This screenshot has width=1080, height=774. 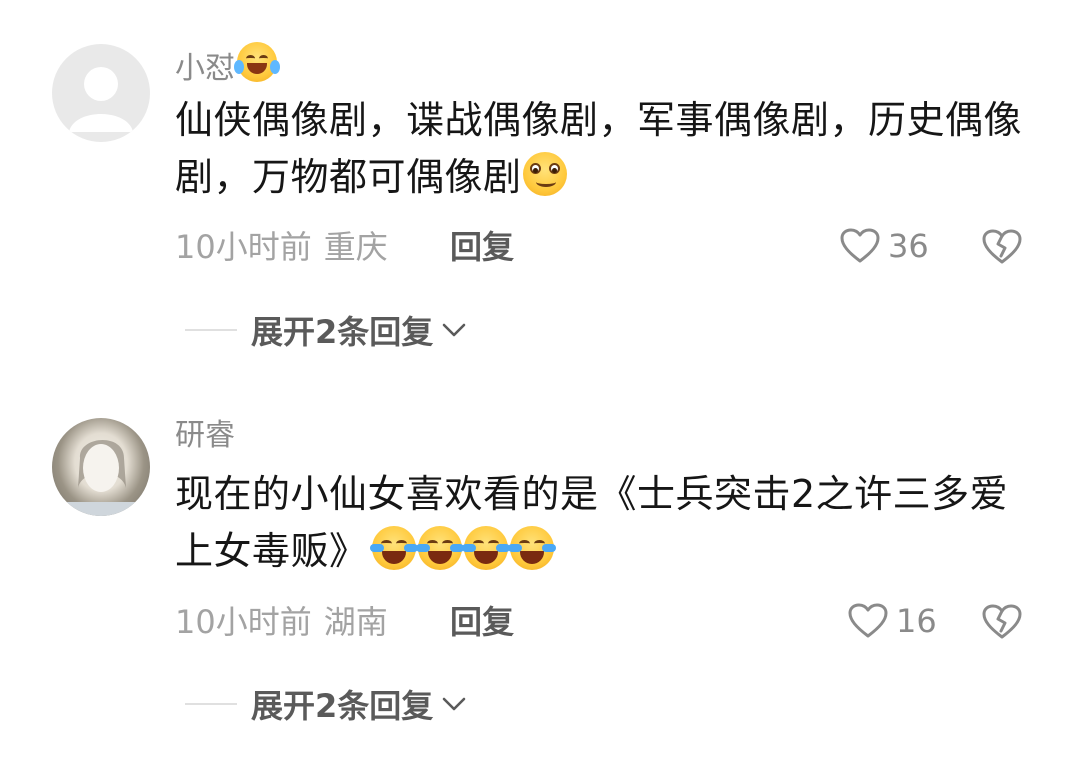 What do you see at coordinates (205, 436) in the screenshot?
I see `username: 研睿` at bounding box center [205, 436].